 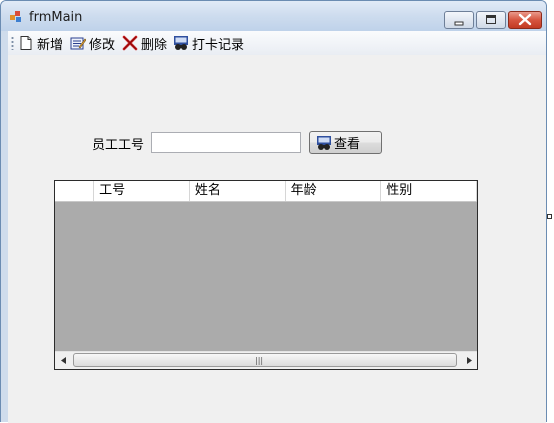 I want to click on title-bar: frmMain, so click(x=273, y=16).